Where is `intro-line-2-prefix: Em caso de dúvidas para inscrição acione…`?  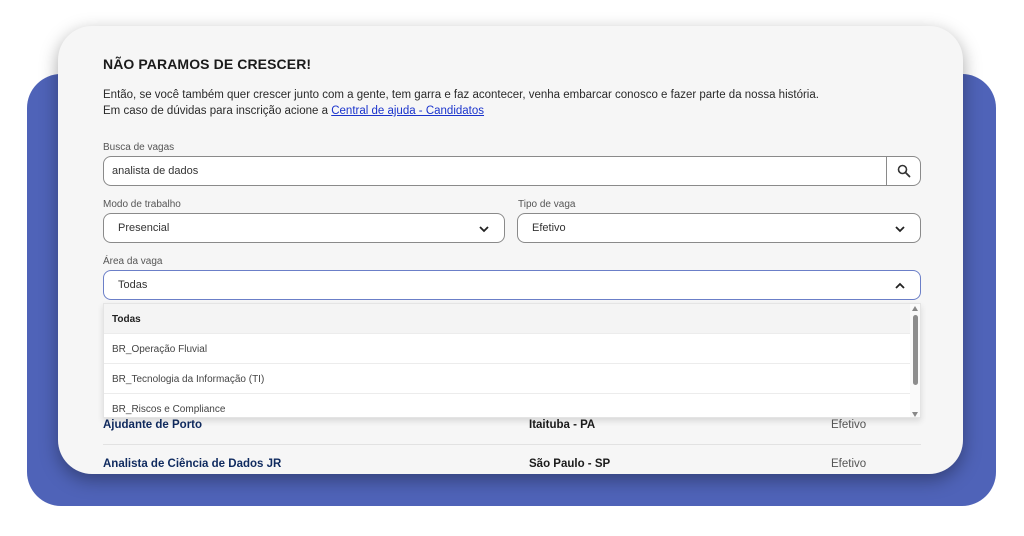 intro-line-2-prefix: Em caso de dúvidas para inscrição acione… is located at coordinates (217, 111).